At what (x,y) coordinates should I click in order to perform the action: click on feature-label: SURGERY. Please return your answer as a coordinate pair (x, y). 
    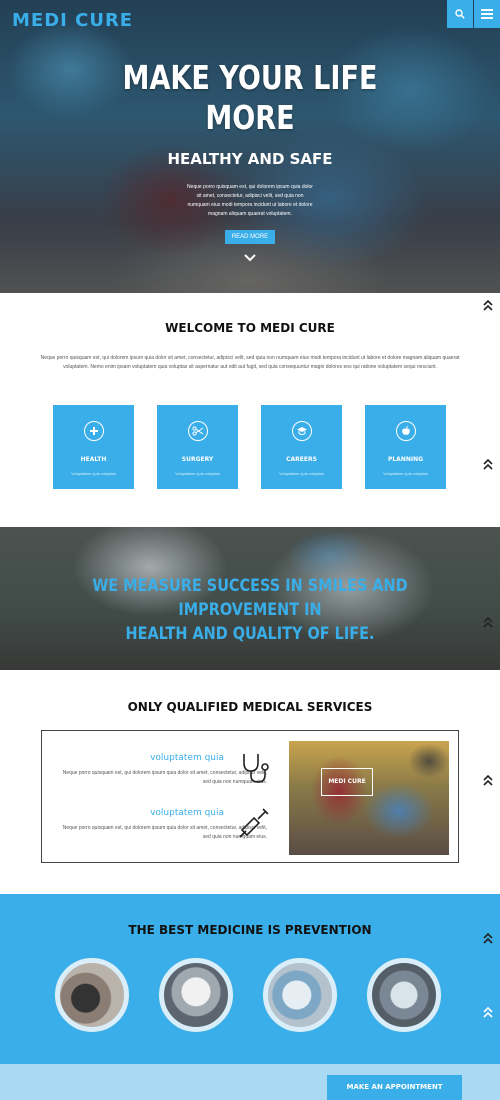
    Looking at the image, I should click on (197, 459).